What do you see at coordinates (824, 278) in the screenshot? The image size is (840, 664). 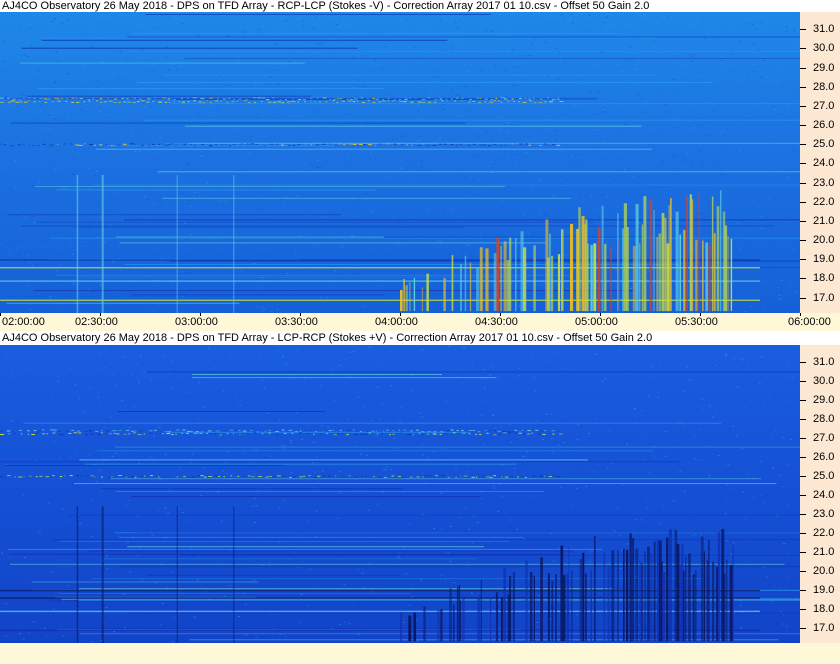 I see `top-ytick-label: 18.0` at bounding box center [824, 278].